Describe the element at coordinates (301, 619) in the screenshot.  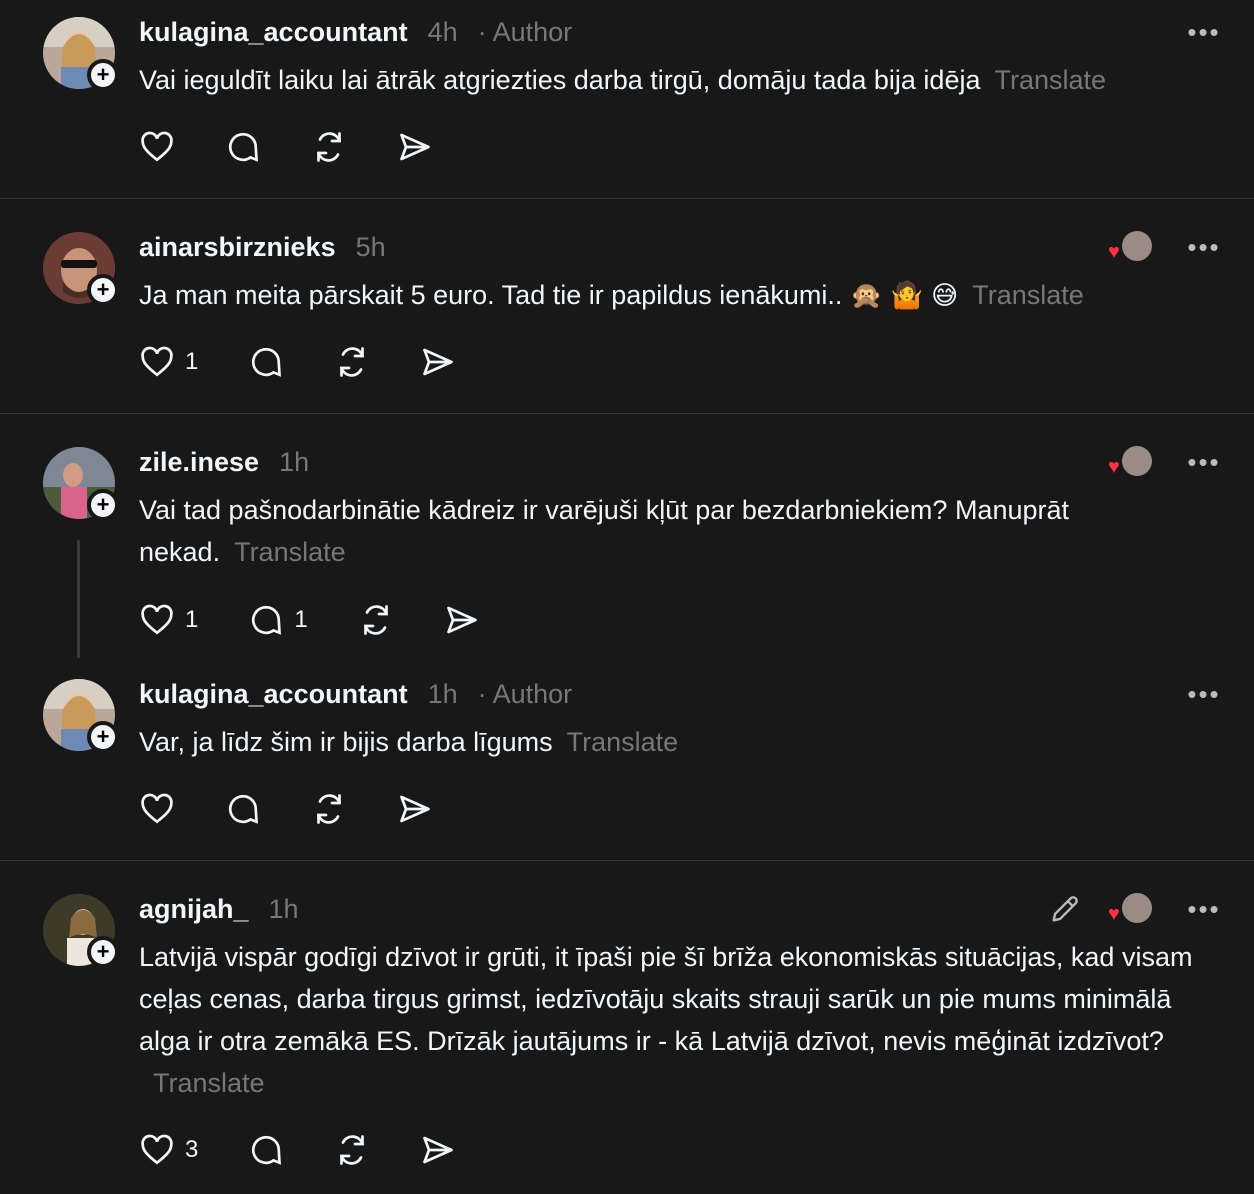
I see `reply-count: 1` at that location.